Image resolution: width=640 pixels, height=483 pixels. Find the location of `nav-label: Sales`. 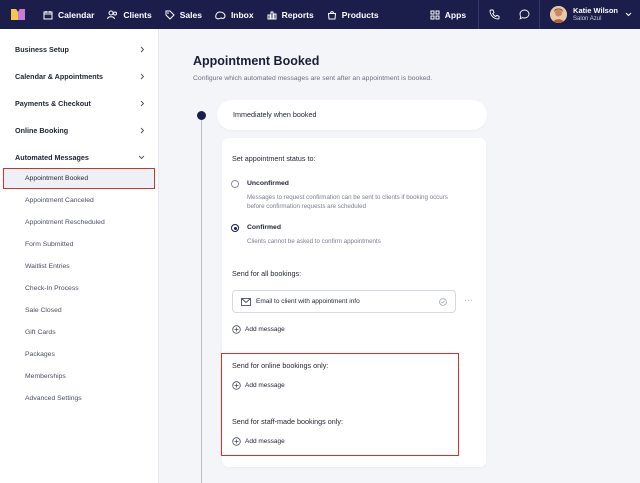

nav-label: Sales is located at coordinates (190, 14).